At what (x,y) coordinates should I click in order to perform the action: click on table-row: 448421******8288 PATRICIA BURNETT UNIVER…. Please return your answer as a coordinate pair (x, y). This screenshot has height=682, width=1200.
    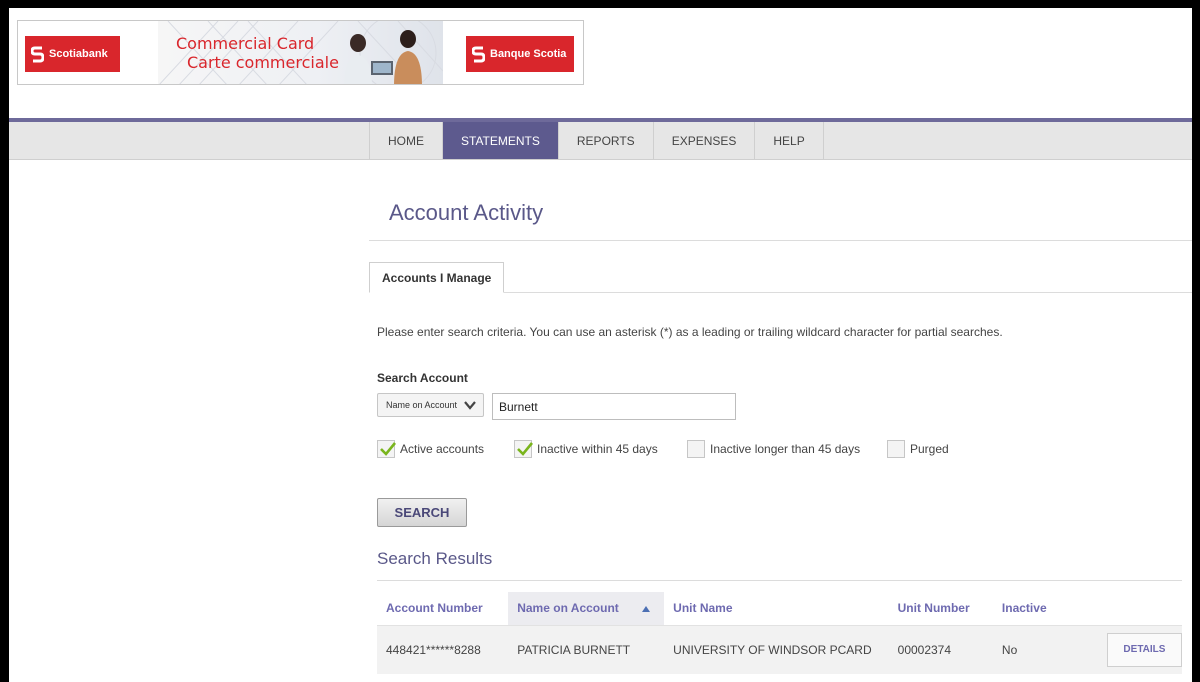
    Looking at the image, I should click on (779, 649).